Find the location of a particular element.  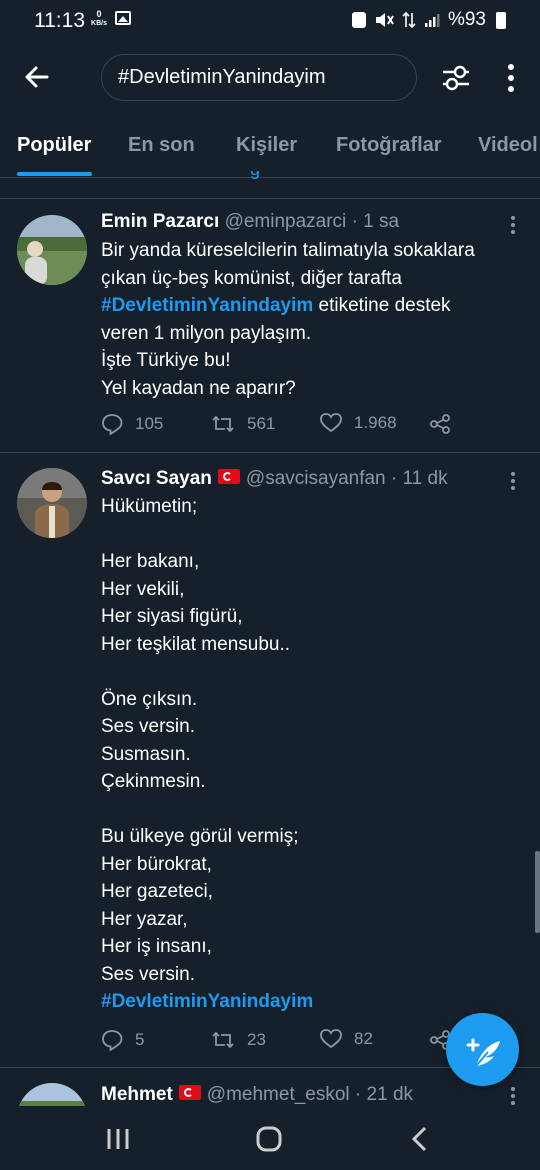

search-input: #DevletiminYanindayim is located at coordinates (259, 77).